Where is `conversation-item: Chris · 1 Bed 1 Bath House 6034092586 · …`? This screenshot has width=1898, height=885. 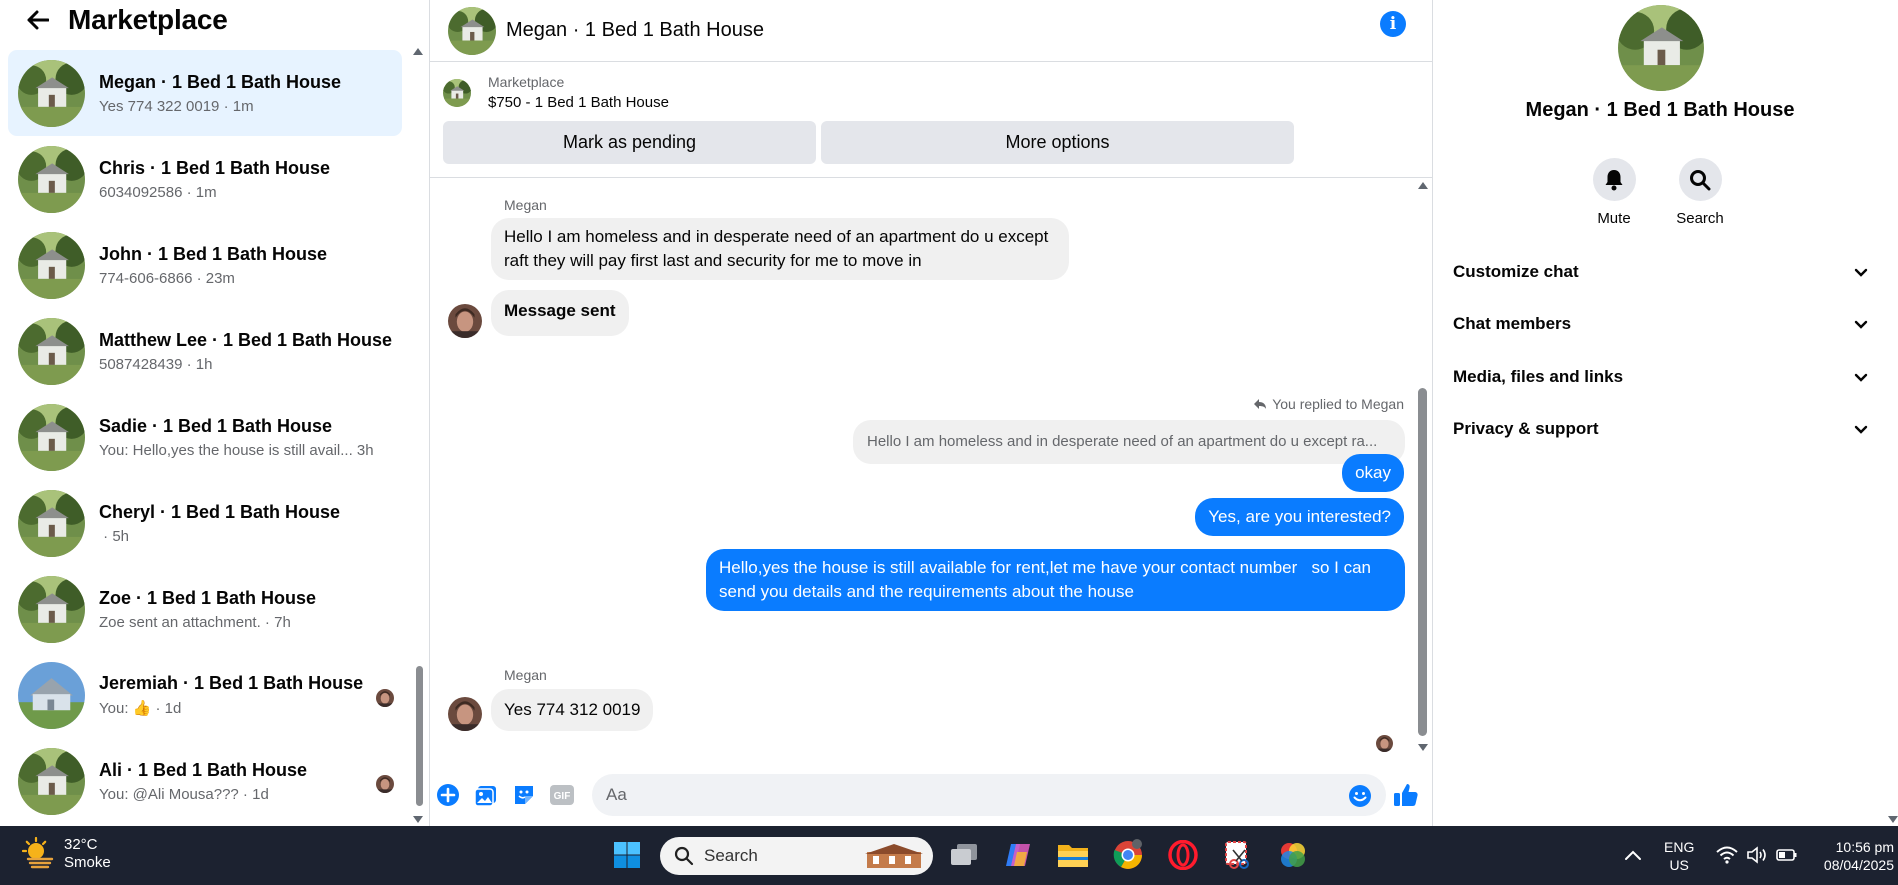
conversation-item: Chris · 1 Bed 1 Bath House 6034092586 · … is located at coordinates (205, 179).